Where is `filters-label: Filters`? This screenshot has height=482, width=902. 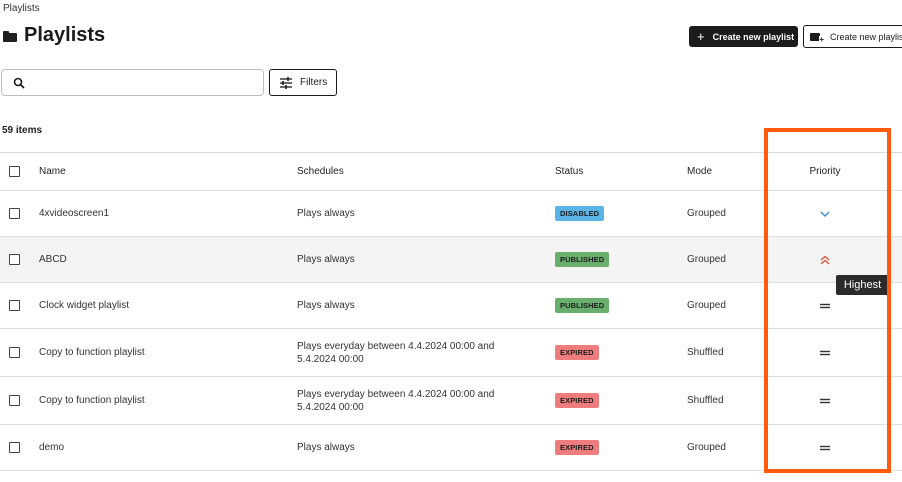 filters-label: Filters is located at coordinates (314, 82).